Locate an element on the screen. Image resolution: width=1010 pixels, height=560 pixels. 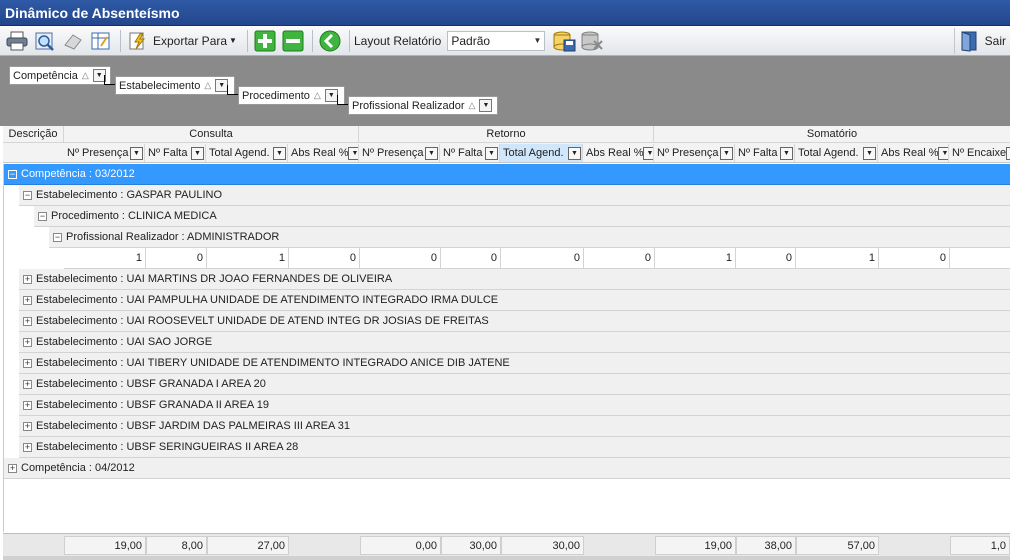
group-row-estabelecimento: + Estabelecimento : UAI SAO JORGE is located at coordinates (514, 342).